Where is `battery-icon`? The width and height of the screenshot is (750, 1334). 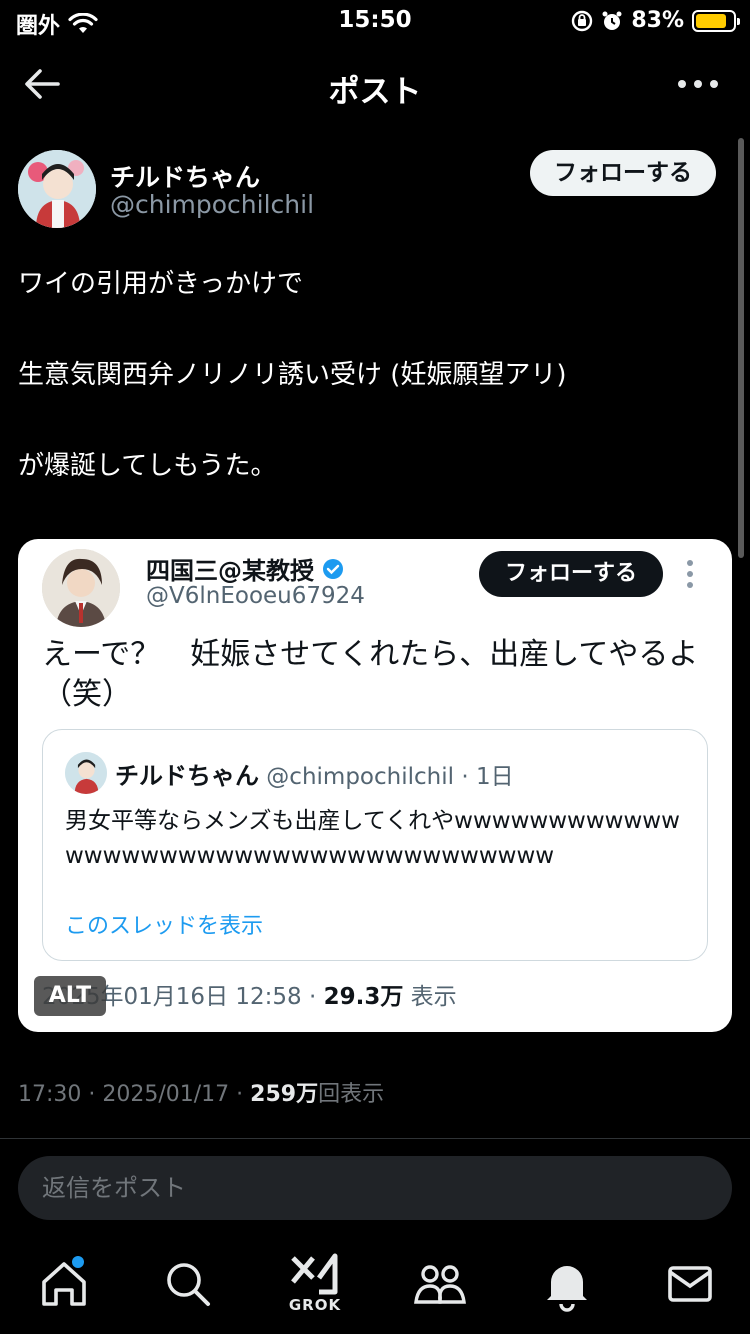 battery-icon is located at coordinates (716, 20).